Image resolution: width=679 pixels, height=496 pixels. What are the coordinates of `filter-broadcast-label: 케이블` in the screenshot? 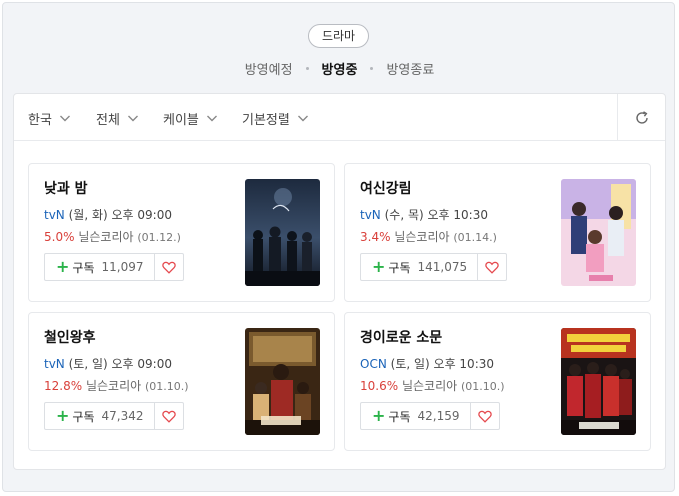 It's located at (181, 120).